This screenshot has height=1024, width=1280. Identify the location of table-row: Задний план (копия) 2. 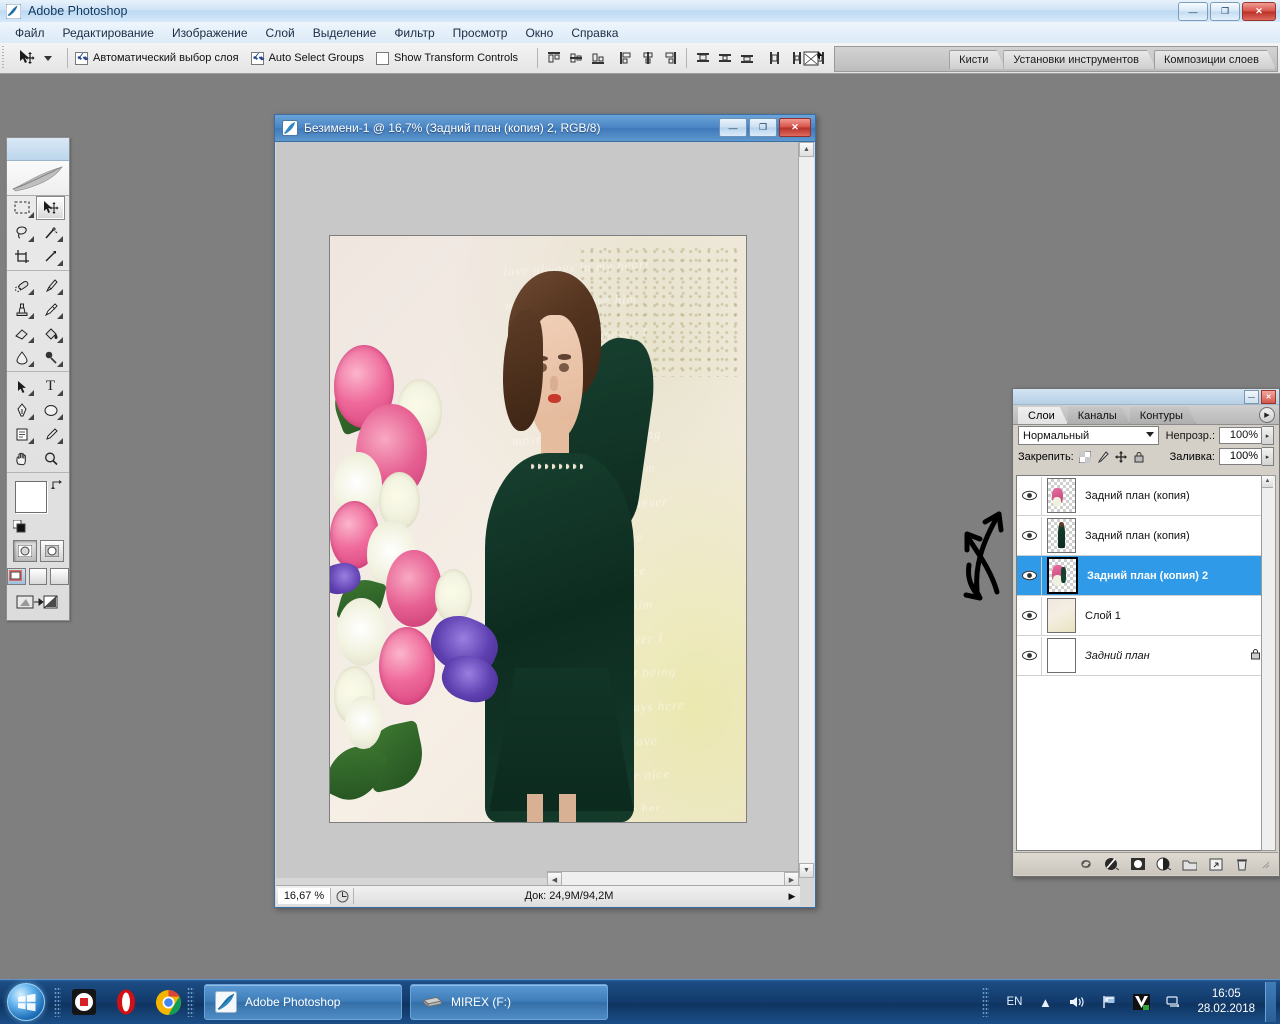
(1143, 576).